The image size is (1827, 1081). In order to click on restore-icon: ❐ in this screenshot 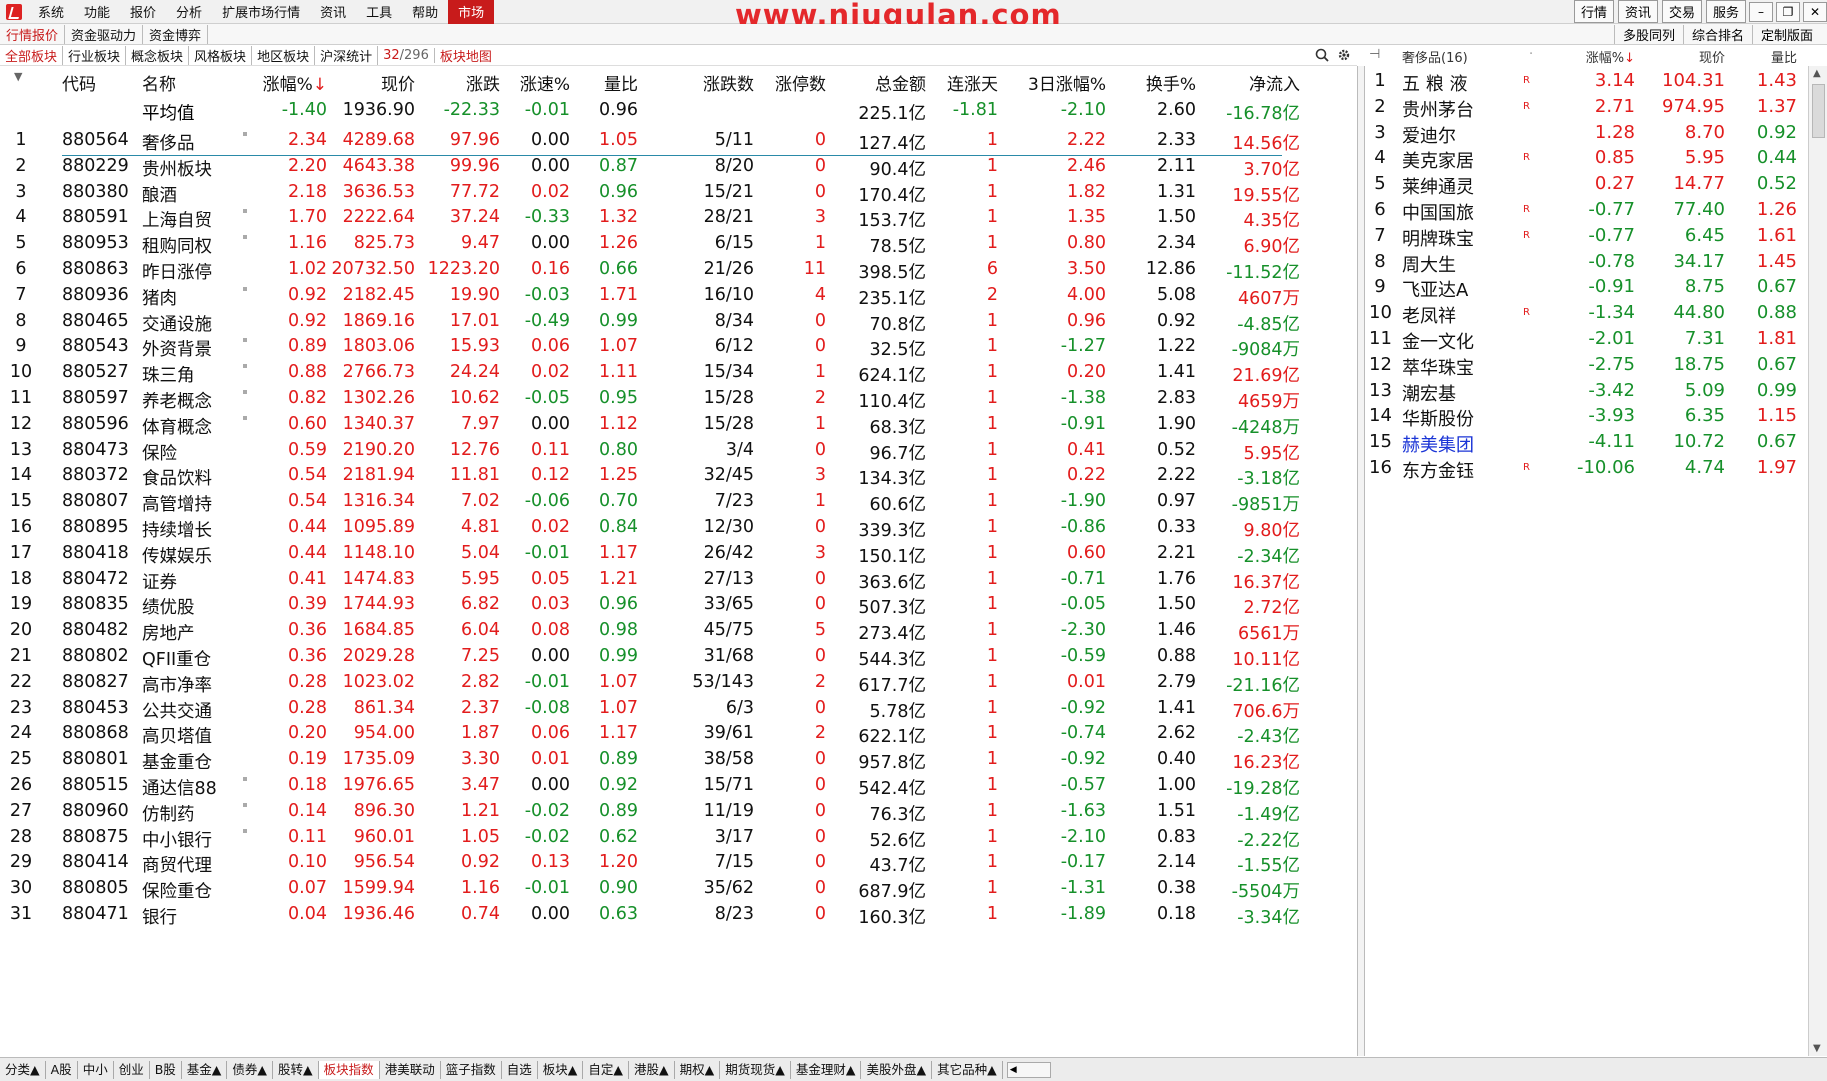, I will do `click(1788, 11)`.